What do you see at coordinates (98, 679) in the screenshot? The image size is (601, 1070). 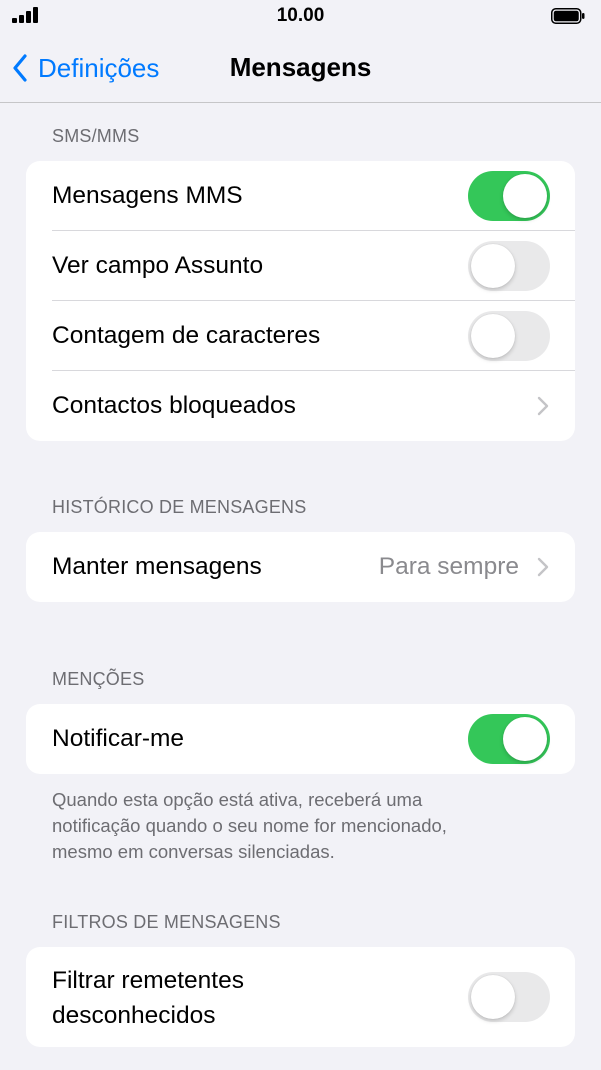 I see `section-header-mentions: MENÇÕES` at bounding box center [98, 679].